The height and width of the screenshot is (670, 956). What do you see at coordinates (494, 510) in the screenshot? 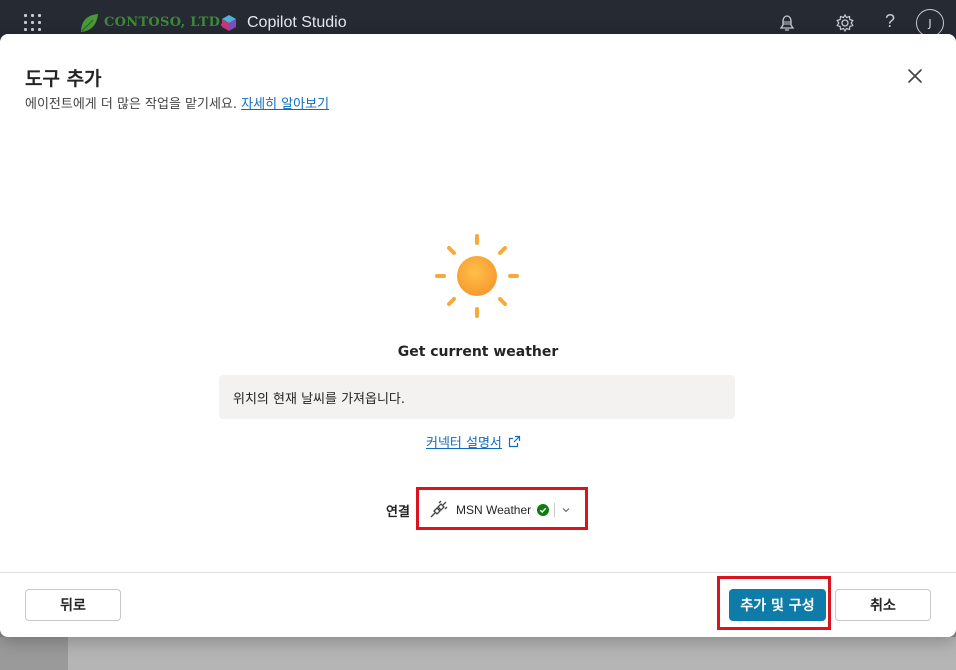
I see `connection-name: MSN Weather` at bounding box center [494, 510].